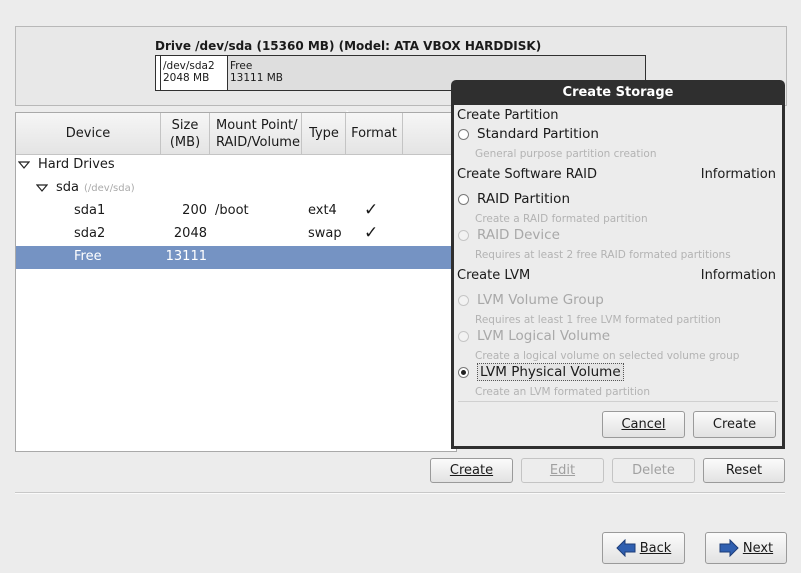  I want to click on cell-device: Free, so click(88, 256).